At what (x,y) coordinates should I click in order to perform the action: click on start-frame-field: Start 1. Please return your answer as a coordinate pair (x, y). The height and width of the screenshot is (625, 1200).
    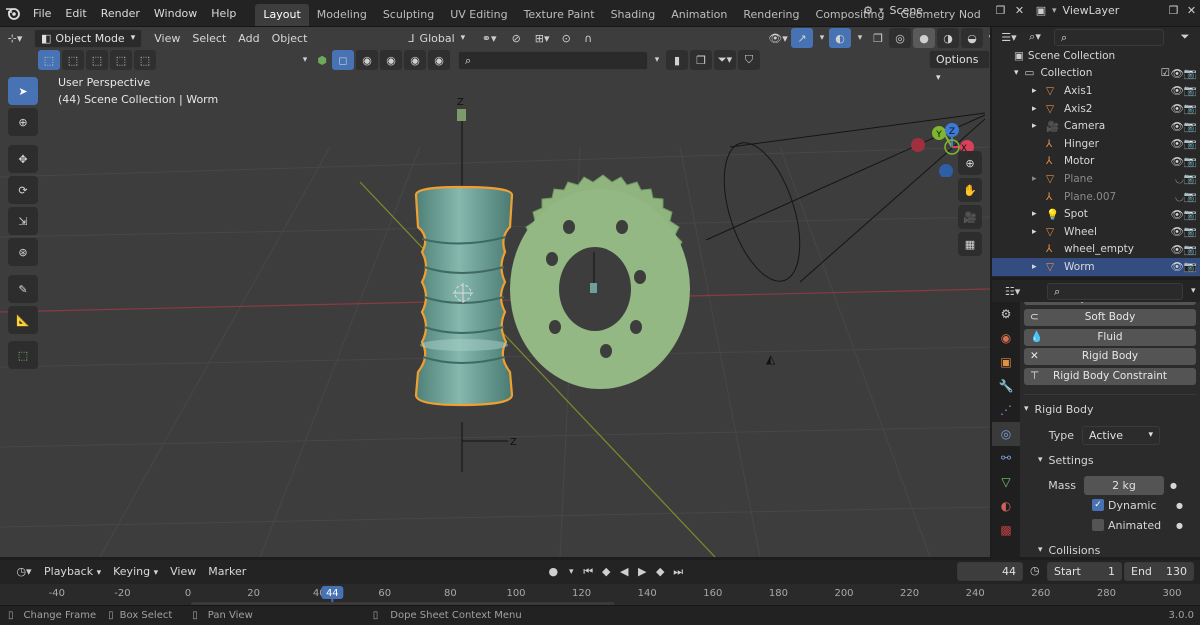
    Looking at the image, I should click on (1084, 571).